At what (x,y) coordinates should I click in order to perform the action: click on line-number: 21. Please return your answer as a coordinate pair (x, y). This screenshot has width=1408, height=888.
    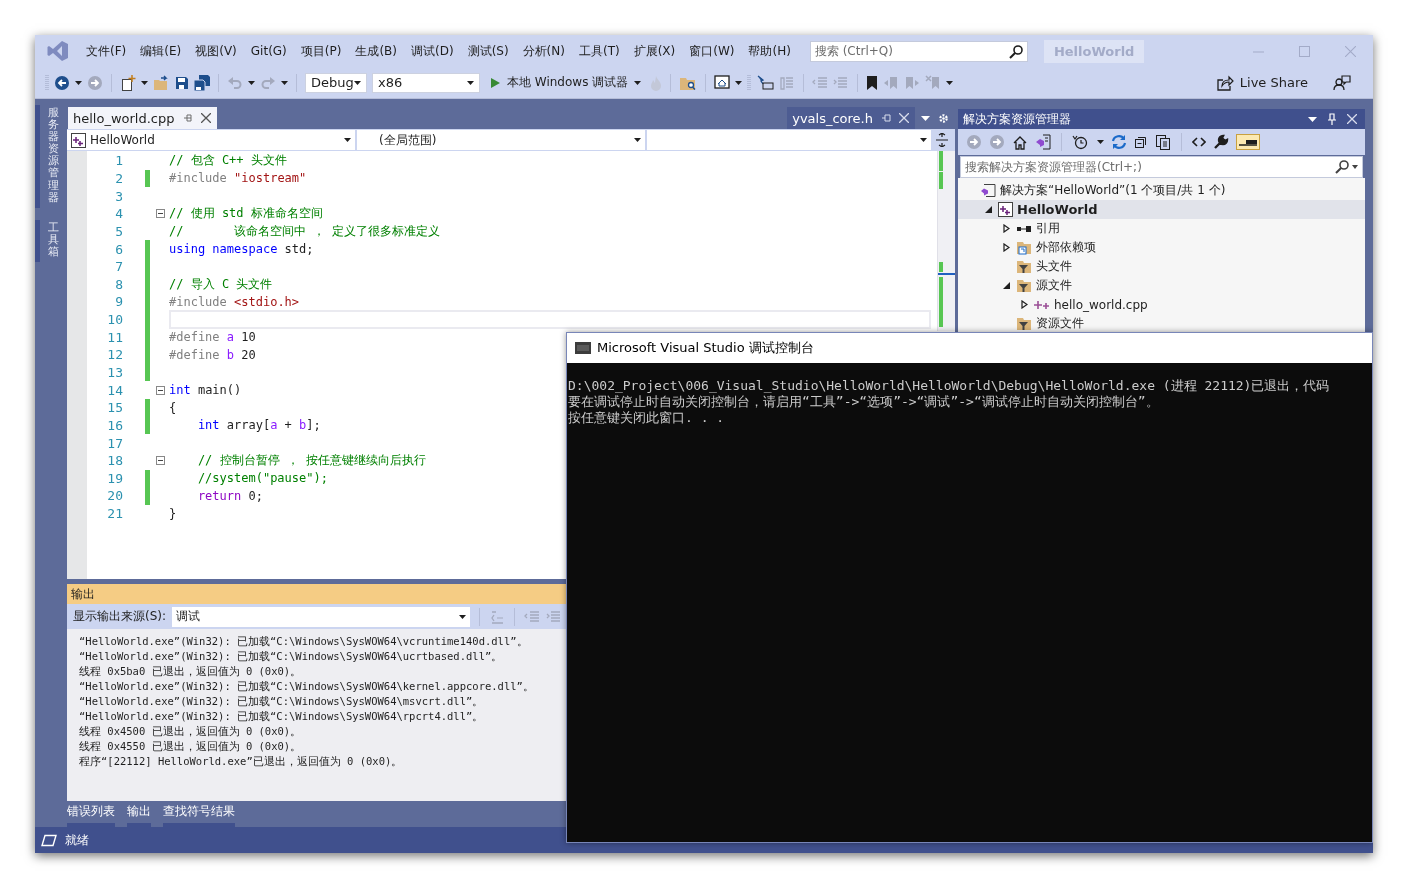
    Looking at the image, I should click on (114, 514).